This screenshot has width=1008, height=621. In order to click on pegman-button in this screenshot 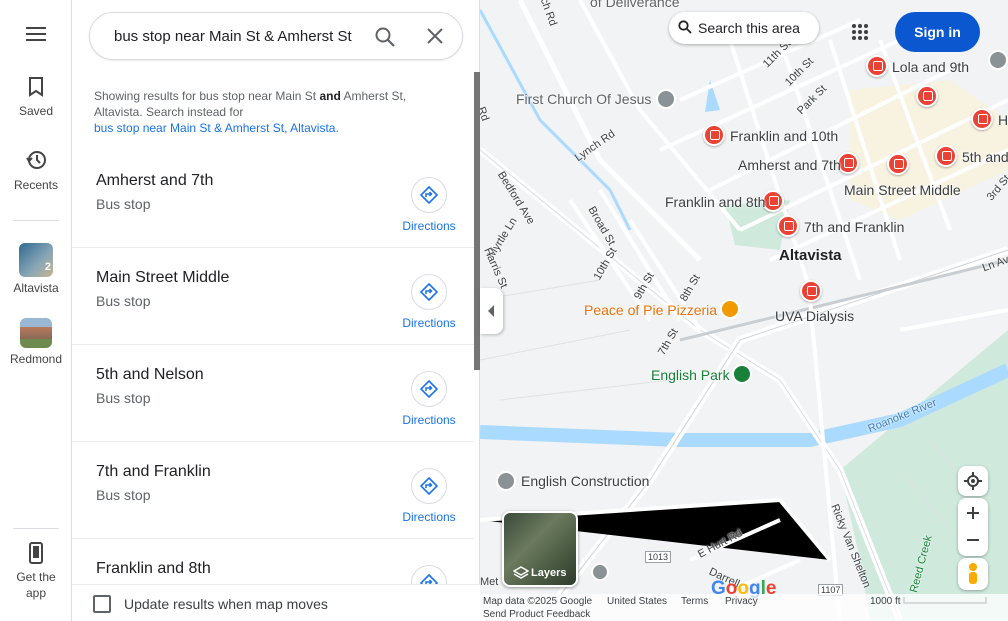, I will do `click(973, 574)`.